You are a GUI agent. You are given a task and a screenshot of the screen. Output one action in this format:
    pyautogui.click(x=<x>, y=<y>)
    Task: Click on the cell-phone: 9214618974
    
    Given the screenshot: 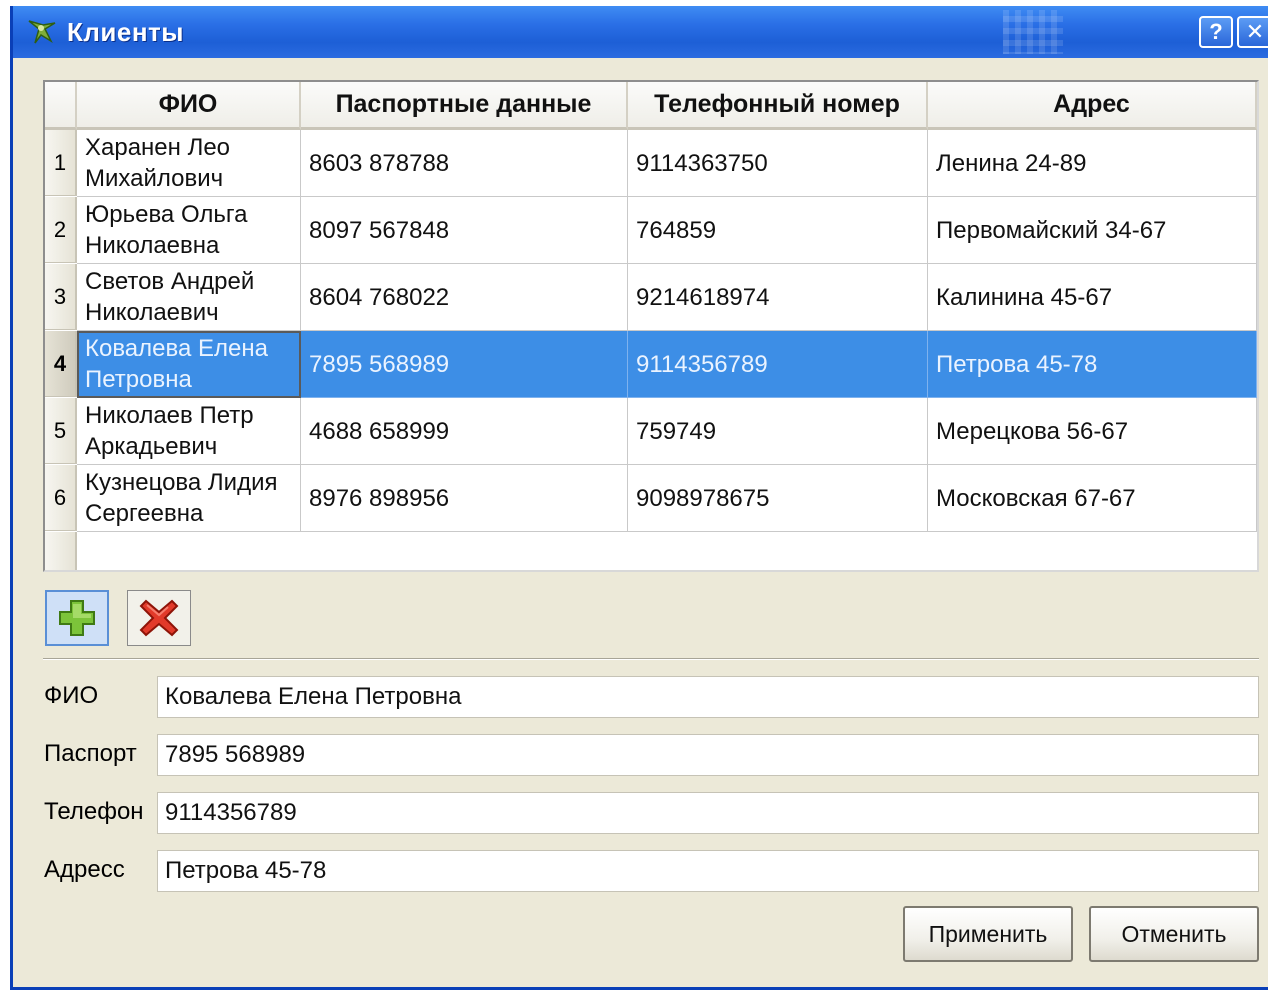 What is the action you would take?
    pyautogui.click(x=778, y=297)
    